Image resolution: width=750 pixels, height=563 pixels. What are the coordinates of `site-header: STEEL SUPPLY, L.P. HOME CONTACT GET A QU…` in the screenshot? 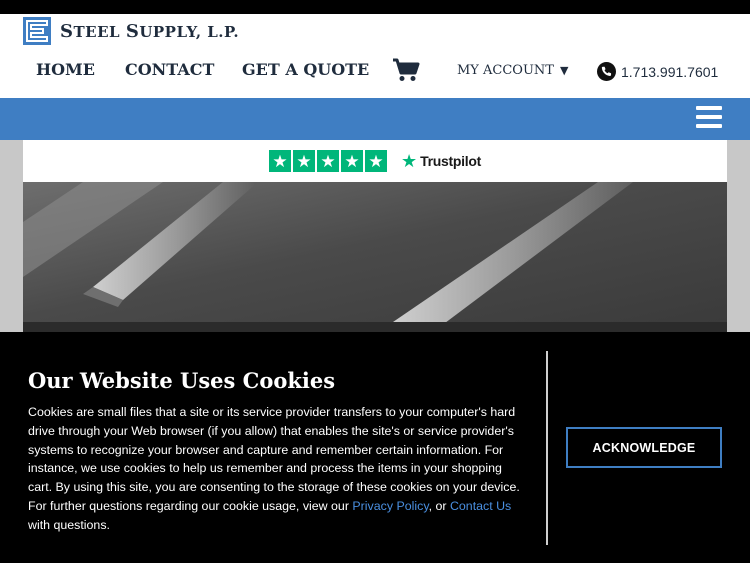 It's located at (375, 56).